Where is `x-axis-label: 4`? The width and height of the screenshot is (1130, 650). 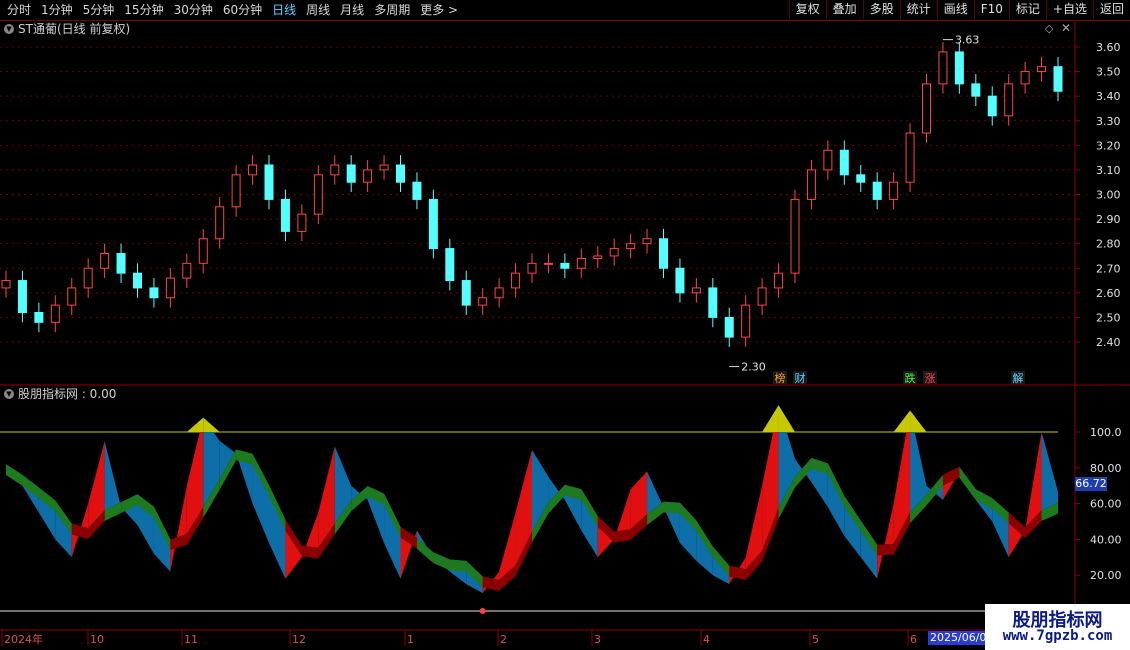 x-axis-label: 4 is located at coordinates (706, 639).